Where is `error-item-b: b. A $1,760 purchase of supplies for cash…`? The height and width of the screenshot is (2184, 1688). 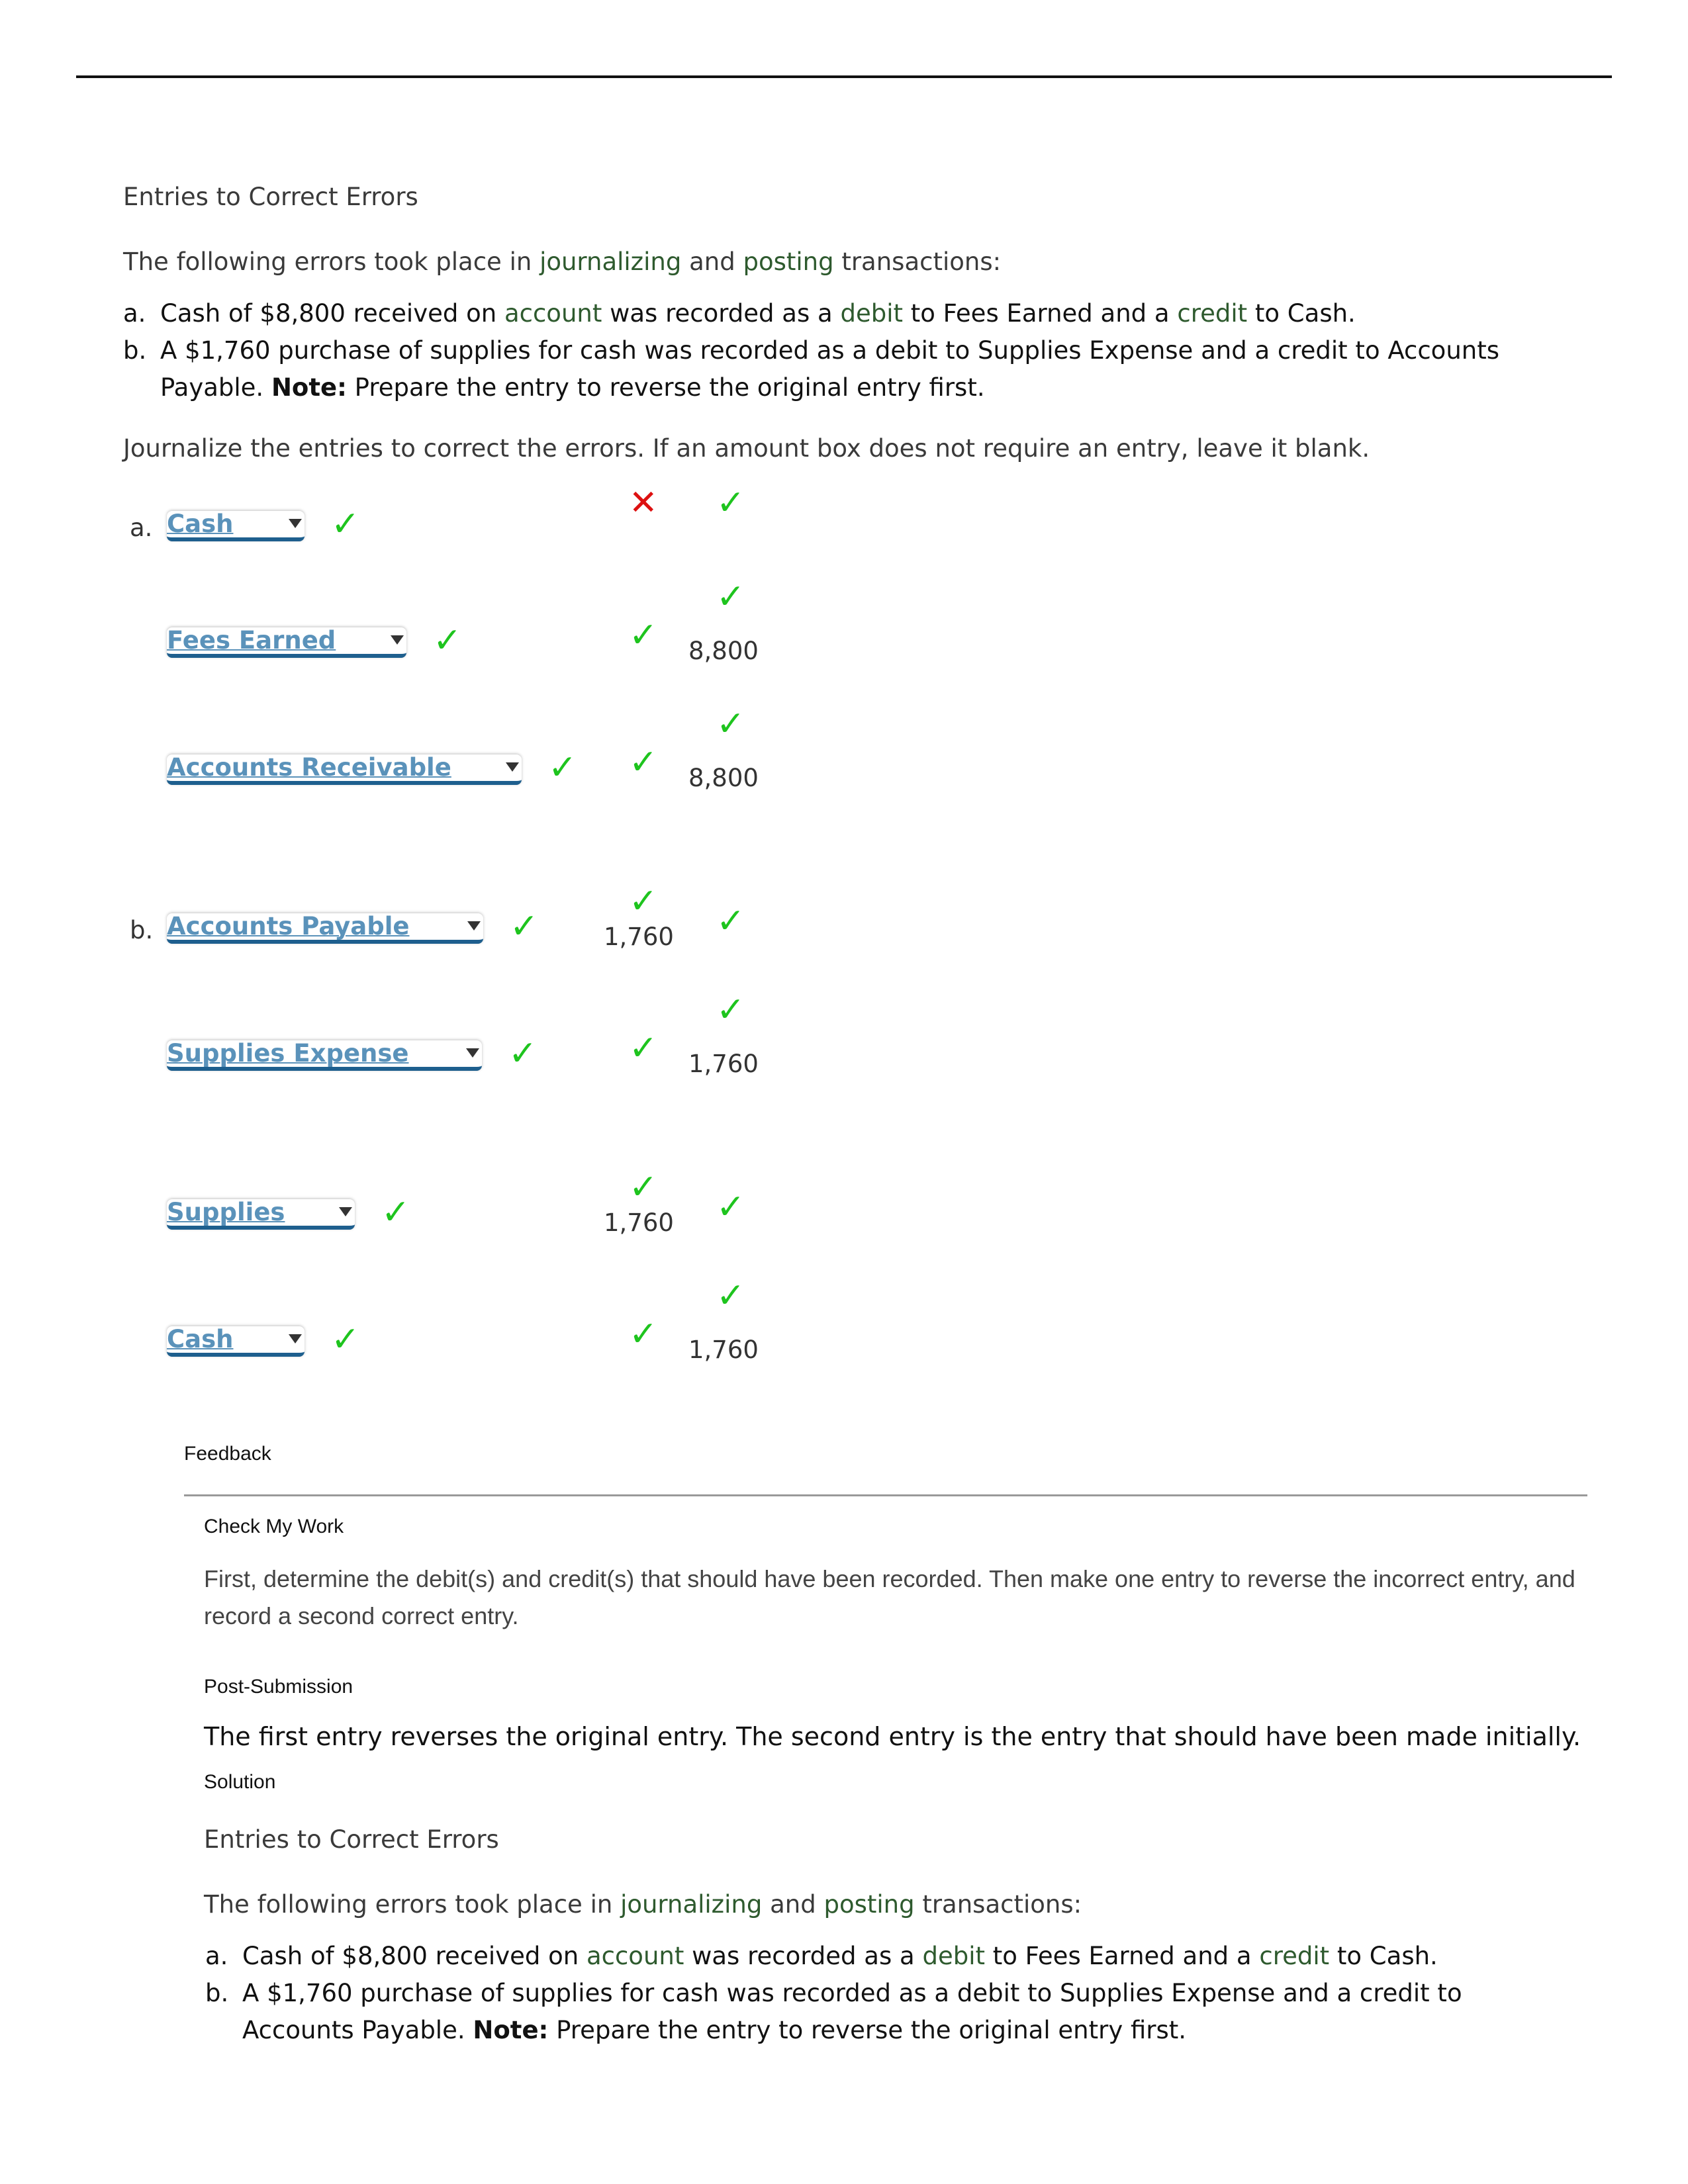
error-item-b: b. A $1,760 purchase of supplies for cash… is located at coordinates (811, 369).